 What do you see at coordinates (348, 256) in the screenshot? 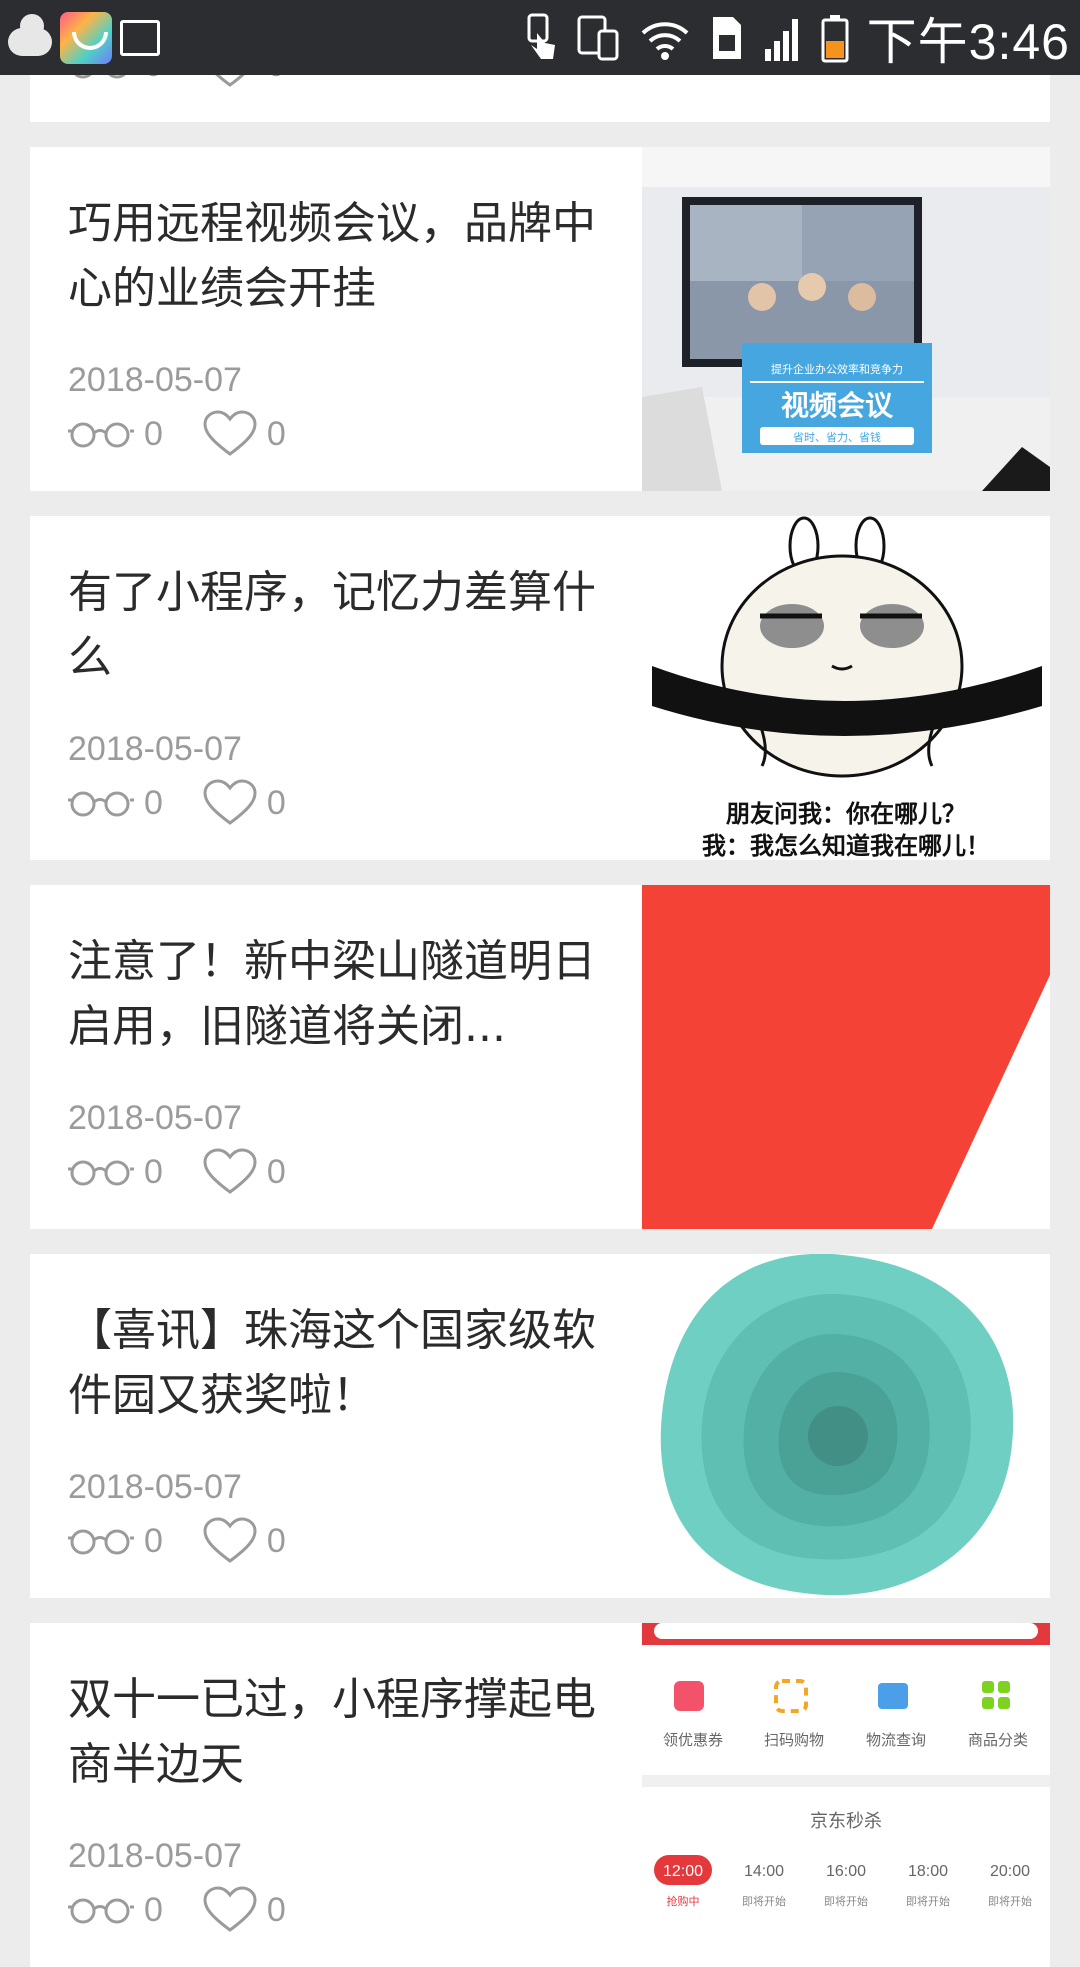
I see `article-title: 巧用远程视频会议，品牌中心的业绩会开挂` at bounding box center [348, 256].